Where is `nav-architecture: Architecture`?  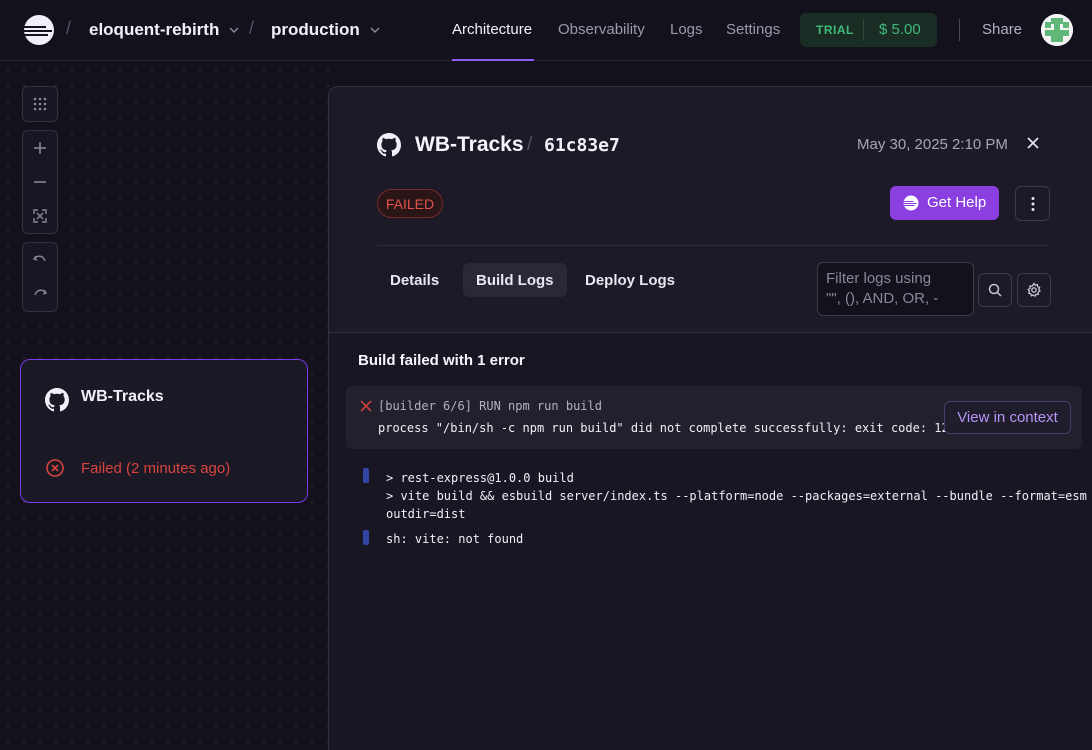 nav-architecture: Architecture is located at coordinates (492, 29).